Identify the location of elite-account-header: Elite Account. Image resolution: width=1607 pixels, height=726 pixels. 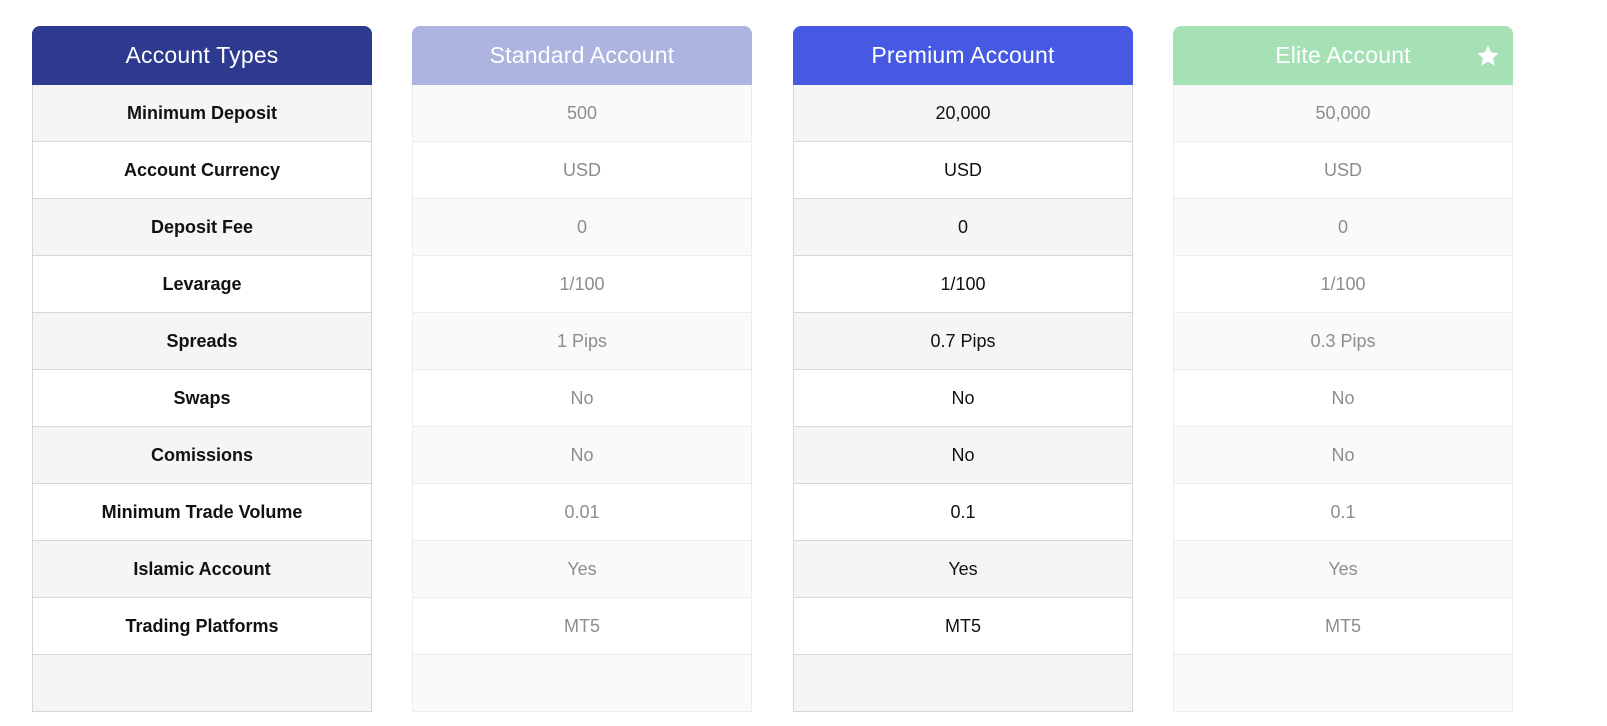
(1343, 55).